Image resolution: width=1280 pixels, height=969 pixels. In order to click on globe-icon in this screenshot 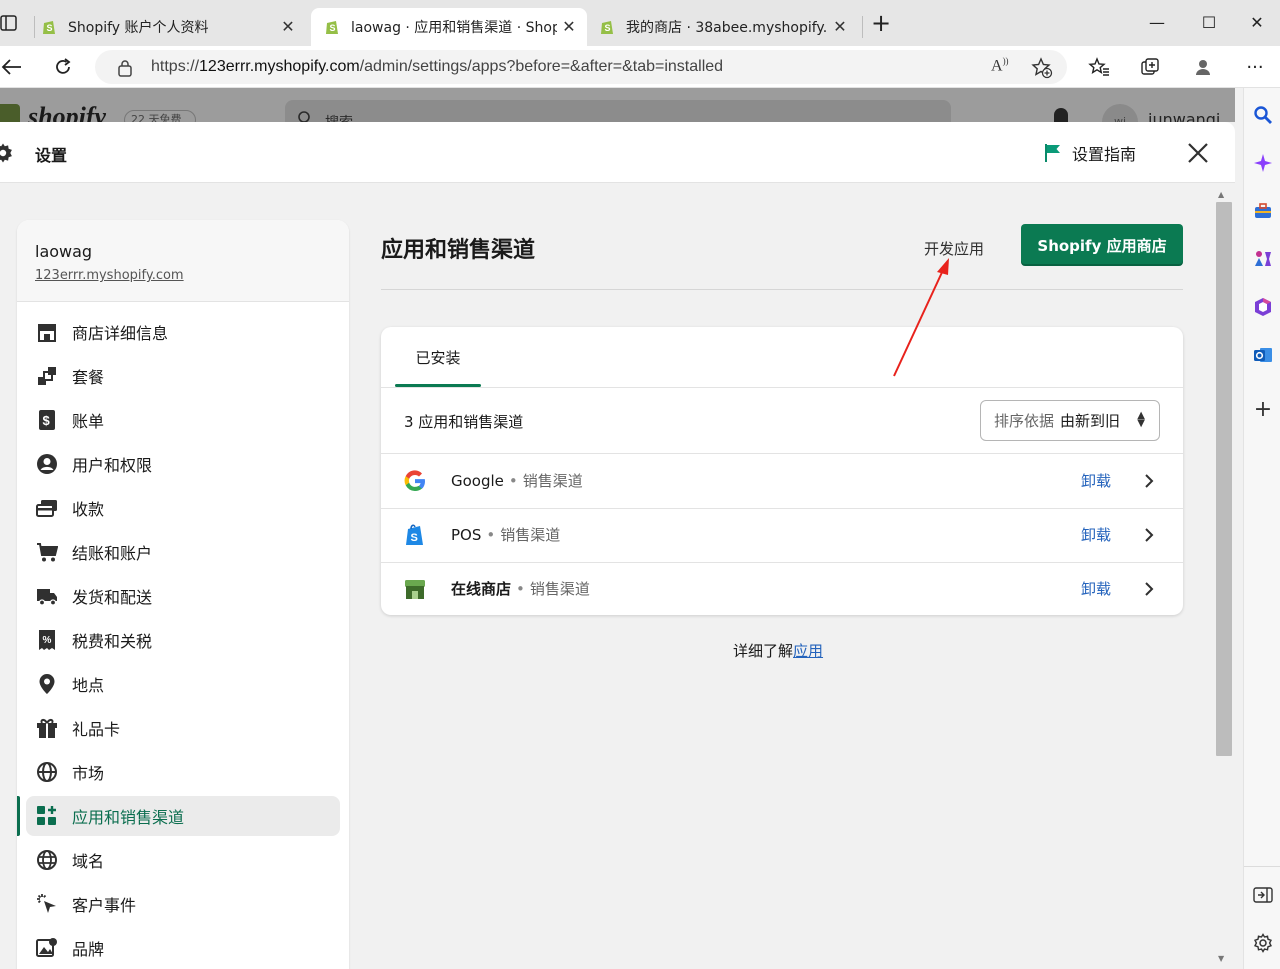, I will do `click(47, 772)`.